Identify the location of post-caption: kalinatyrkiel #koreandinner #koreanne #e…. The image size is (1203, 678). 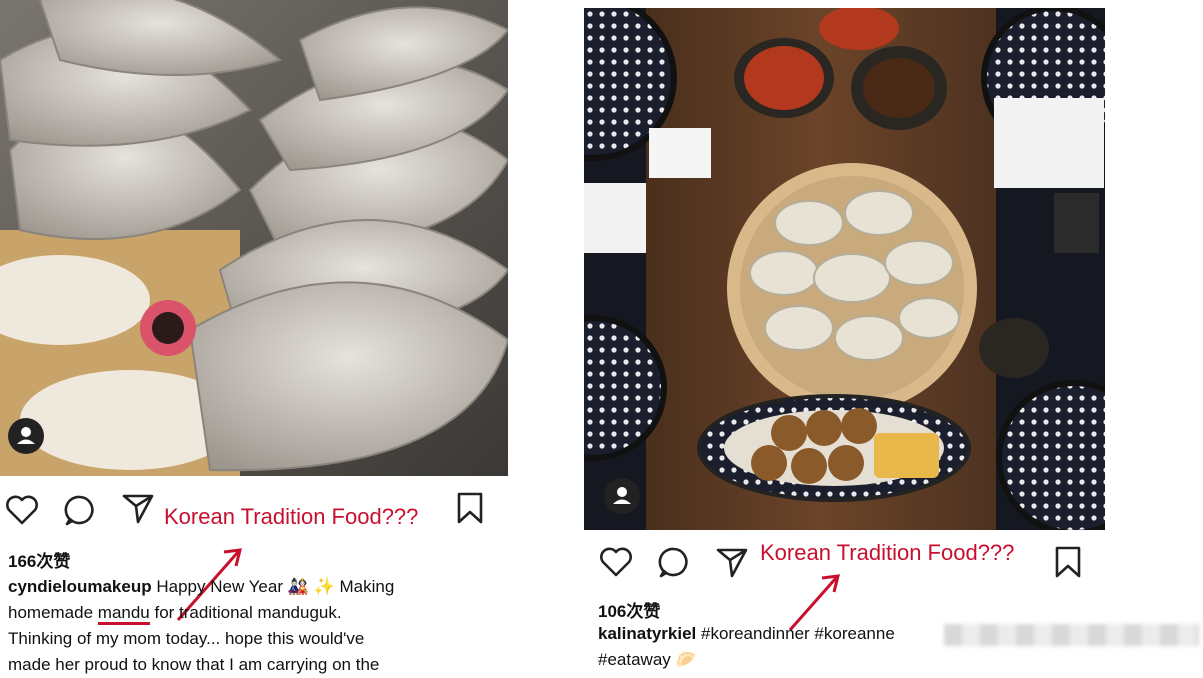
(778, 647).